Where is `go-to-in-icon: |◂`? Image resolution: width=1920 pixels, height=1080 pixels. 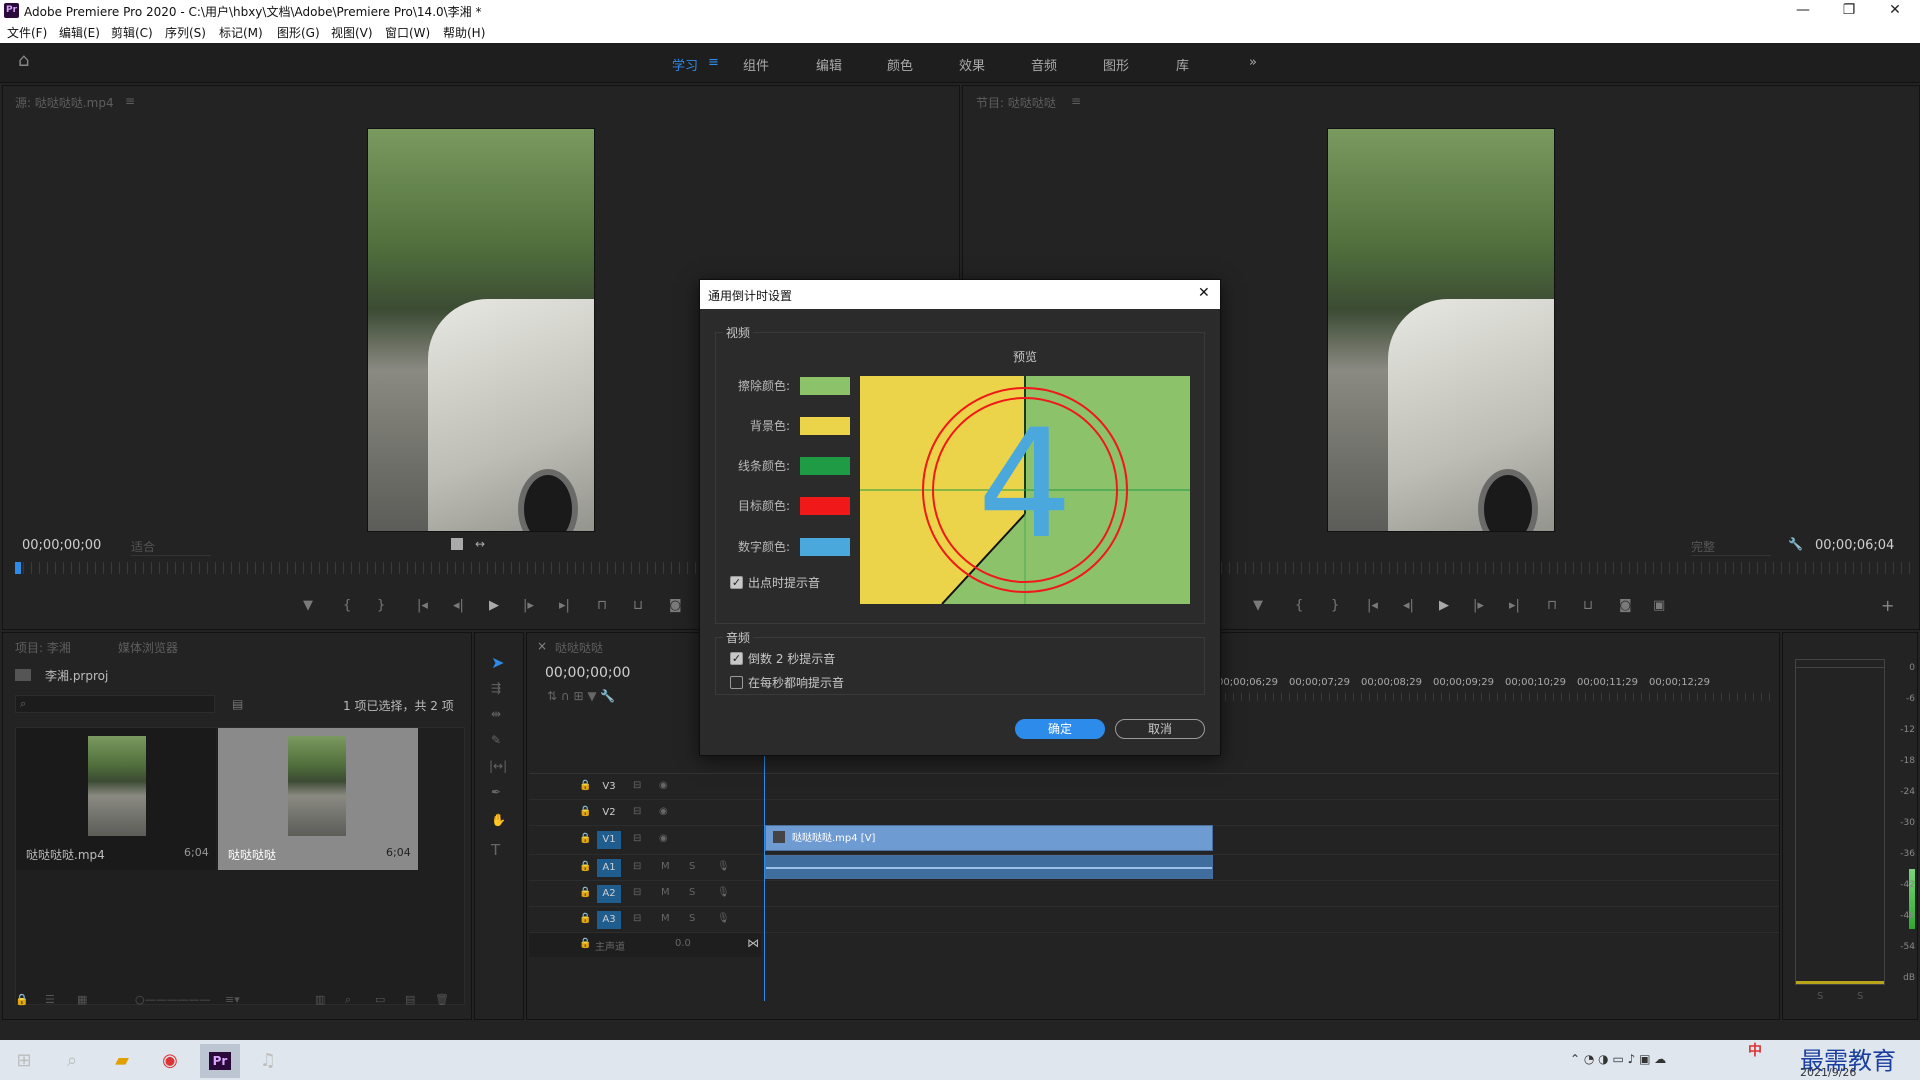 go-to-in-icon: |◂ is located at coordinates (422, 605).